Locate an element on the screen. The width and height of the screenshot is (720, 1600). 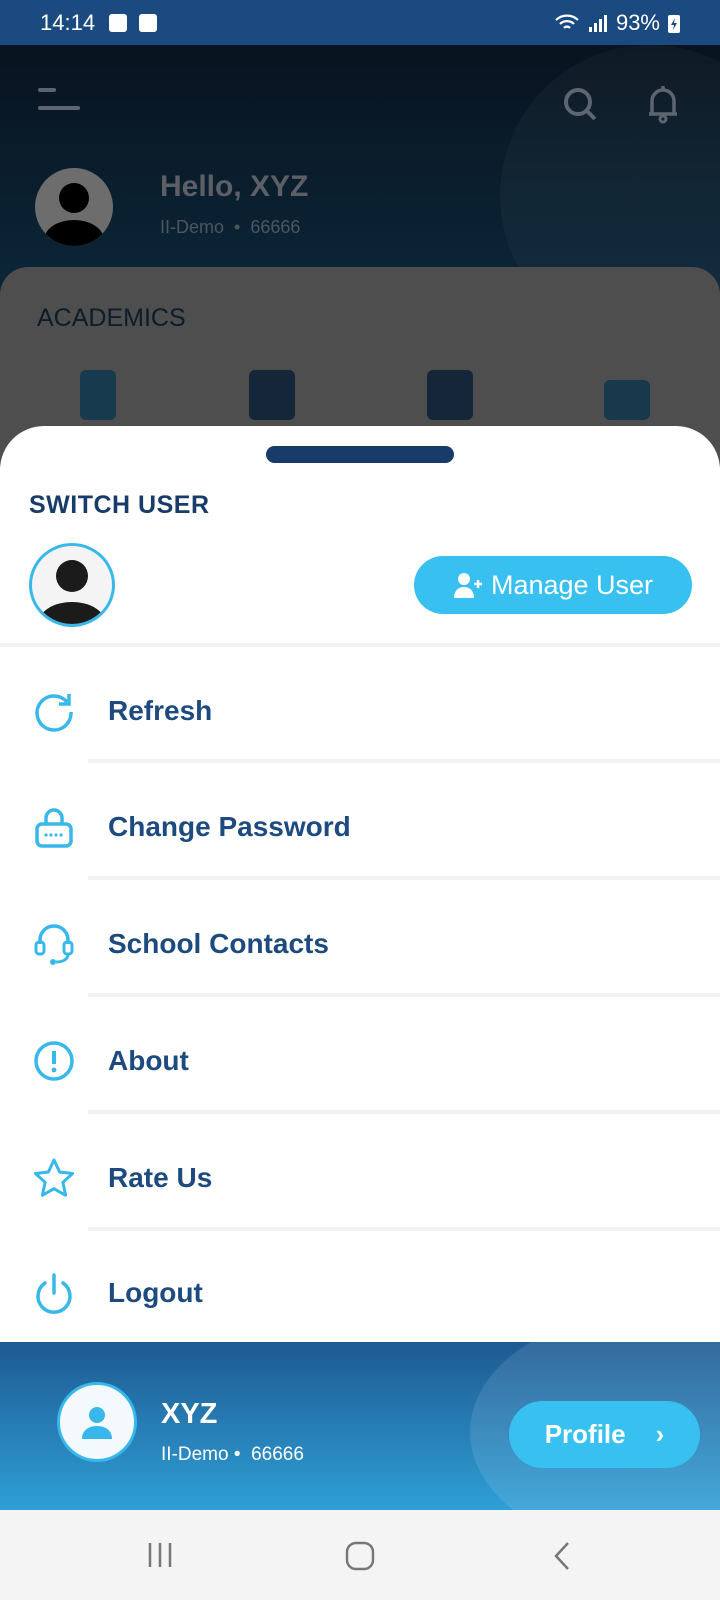
menu-item-label: Logout is located at coordinates (155, 1292).